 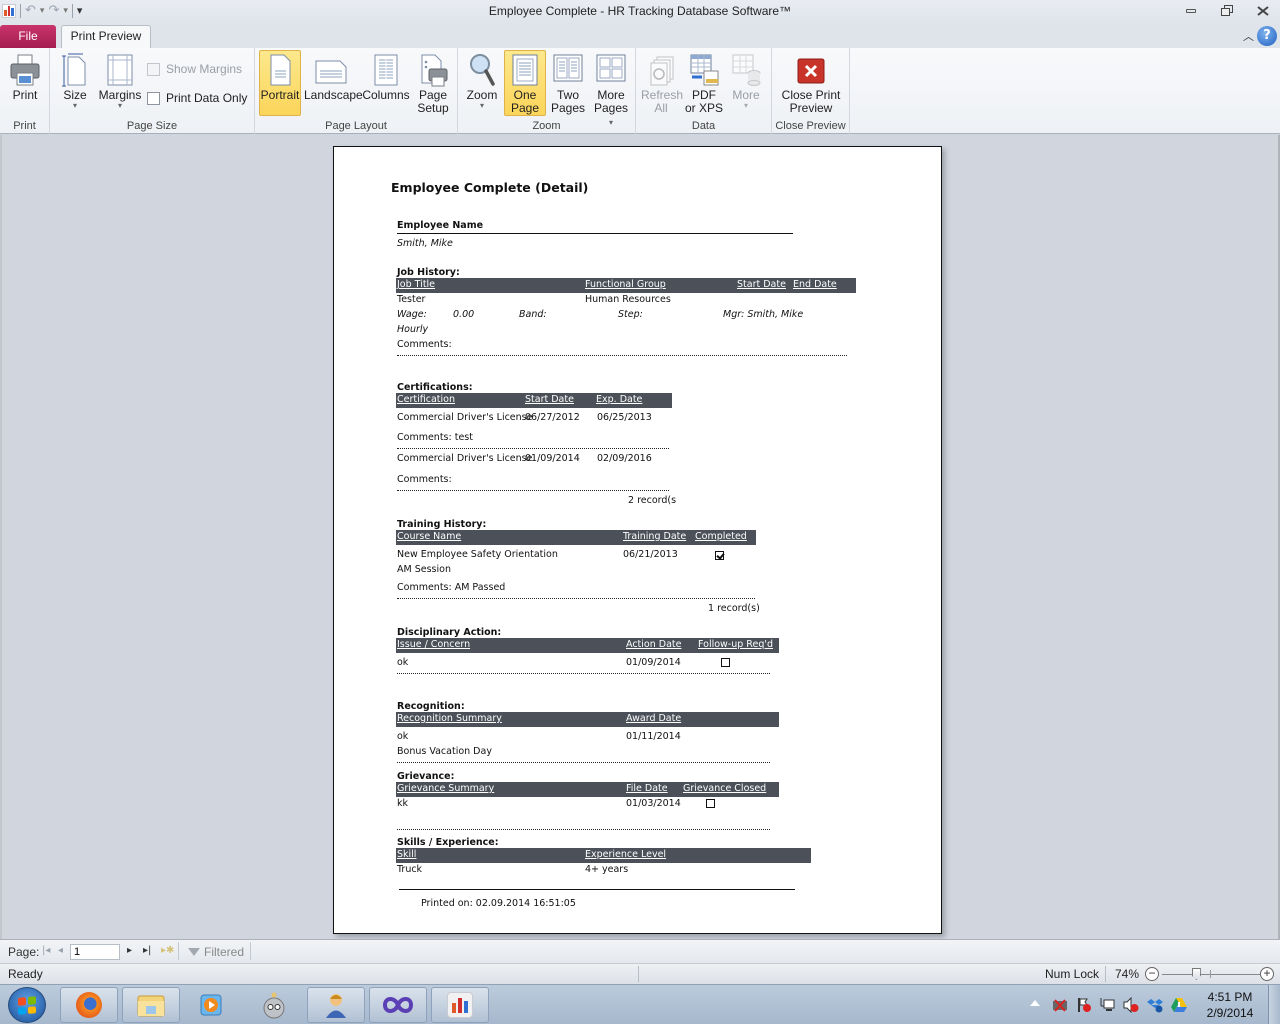 I want to click on one-page-button: One Page, so click(x=525, y=83).